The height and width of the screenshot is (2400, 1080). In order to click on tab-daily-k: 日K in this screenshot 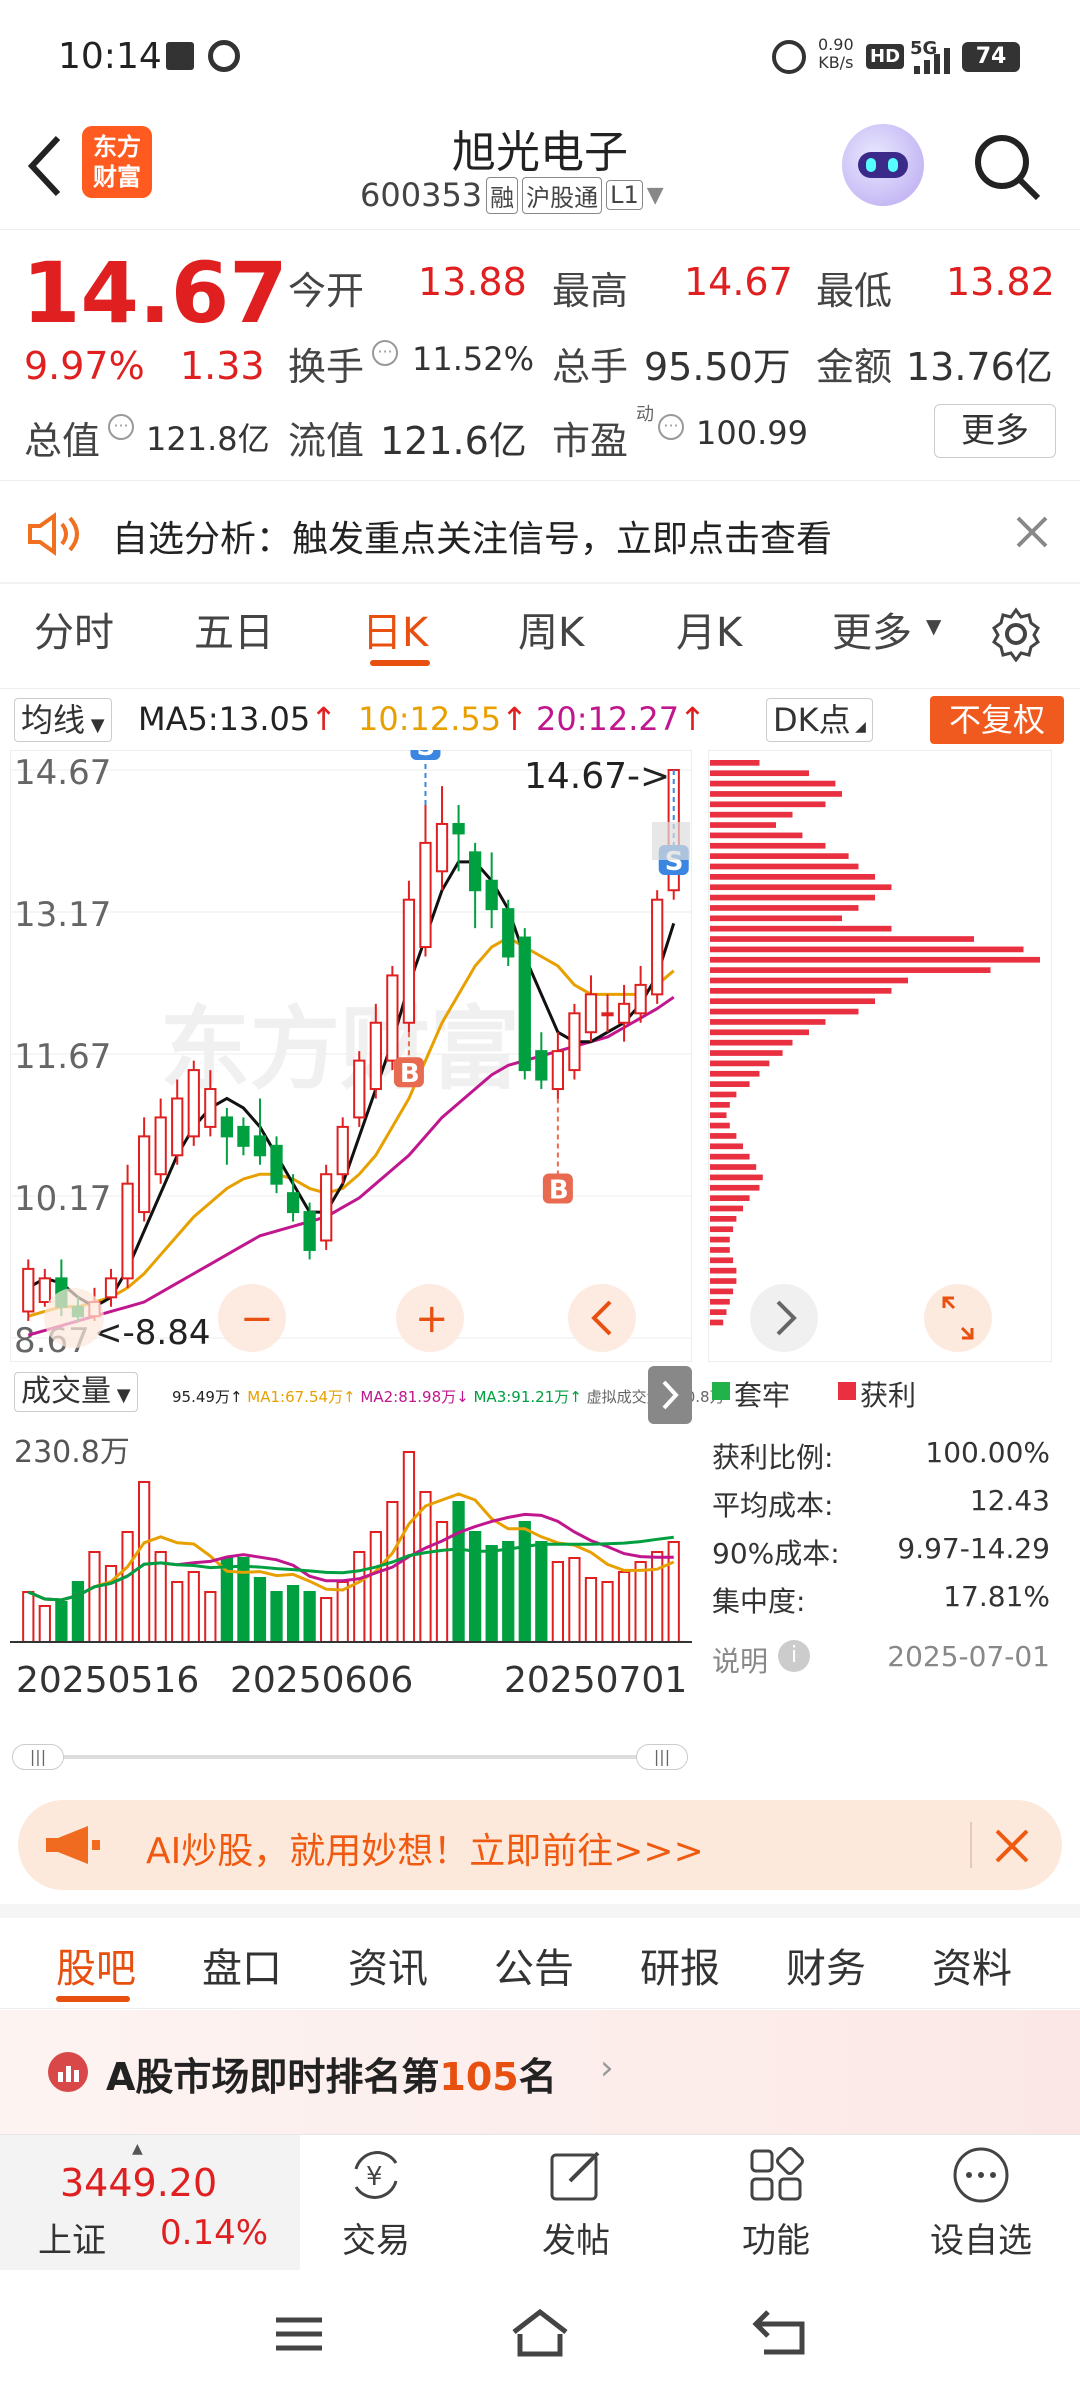, I will do `click(395, 629)`.